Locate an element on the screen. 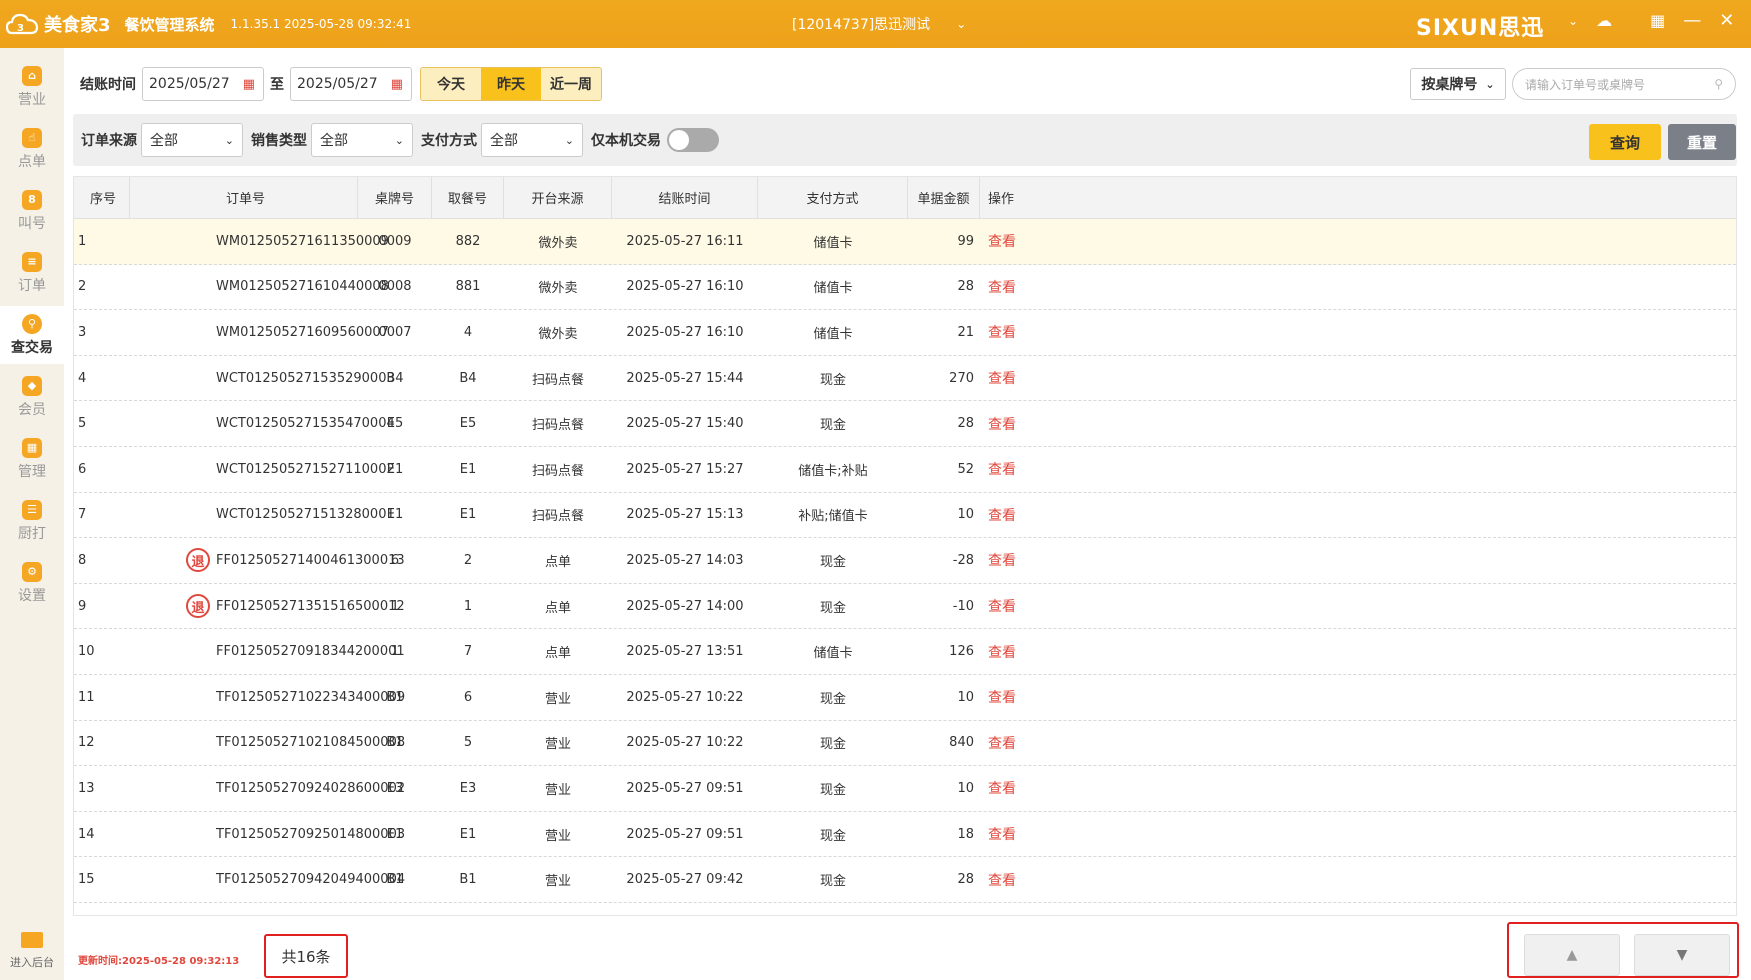 The width and height of the screenshot is (1751, 980). cell-index: 14 is located at coordinates (86, 834).